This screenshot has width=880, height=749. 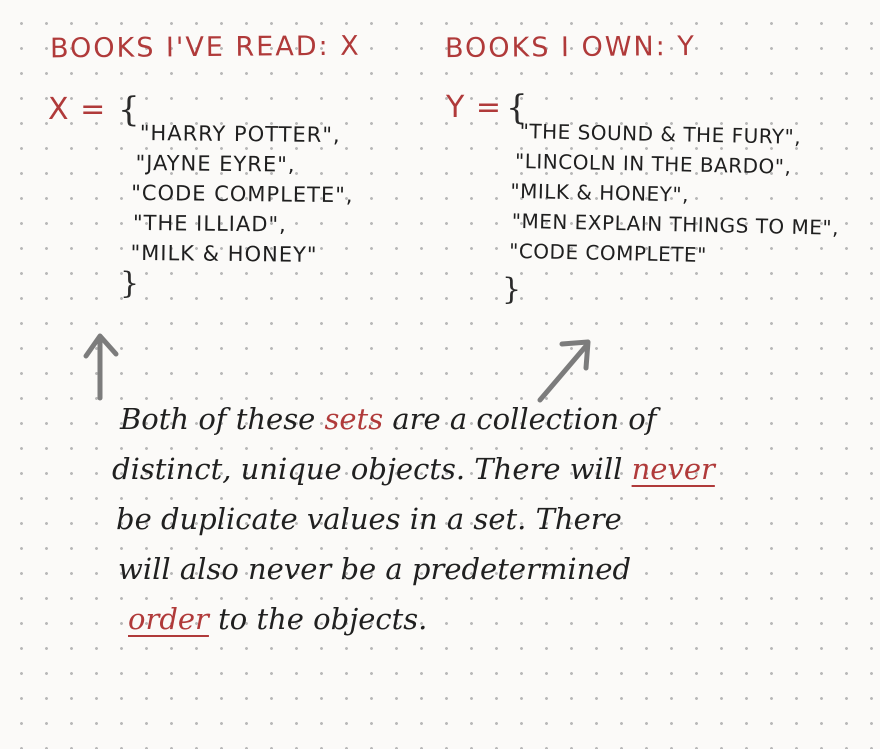 What do you see at coordinates (570, 47) in the screenshot?
I see `heading-books-owned: BOOKS I OWN: Y` at bounding box center [570, 47].